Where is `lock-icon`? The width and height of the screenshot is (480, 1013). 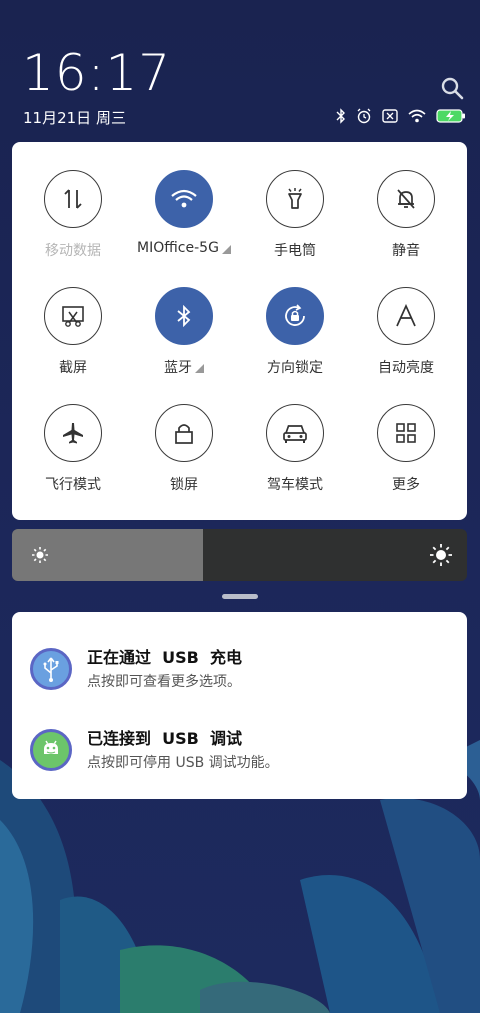 lock-icon is located at coordinates (184, 433).